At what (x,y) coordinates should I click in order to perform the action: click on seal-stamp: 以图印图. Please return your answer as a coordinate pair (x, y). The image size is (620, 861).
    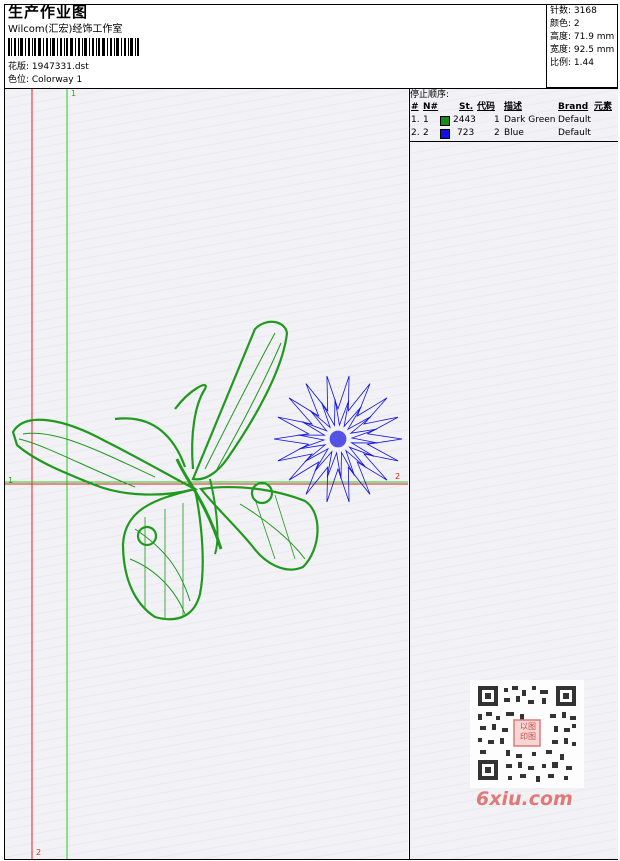
    Looking at the image, I should click on (528, 731).